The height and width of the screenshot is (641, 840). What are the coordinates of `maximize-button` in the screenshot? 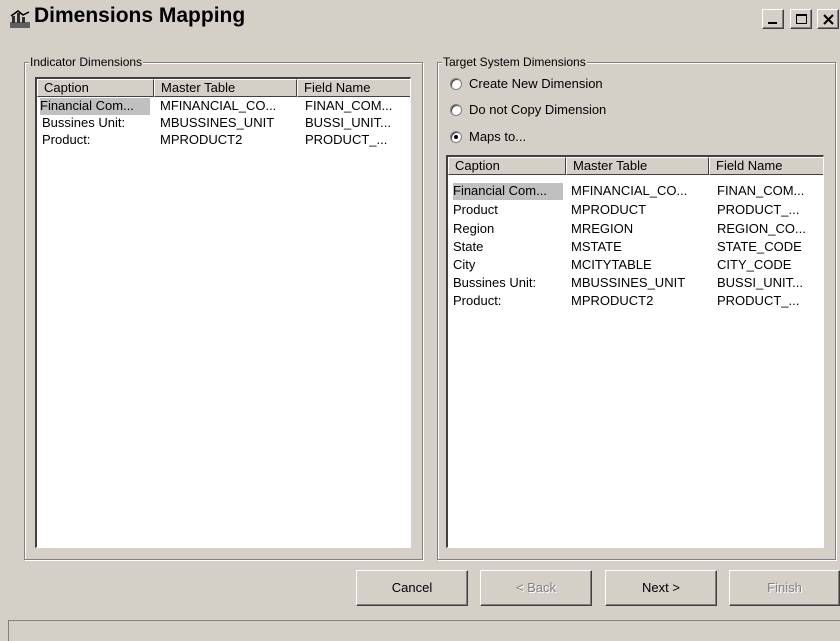 It's located at (801, 19).